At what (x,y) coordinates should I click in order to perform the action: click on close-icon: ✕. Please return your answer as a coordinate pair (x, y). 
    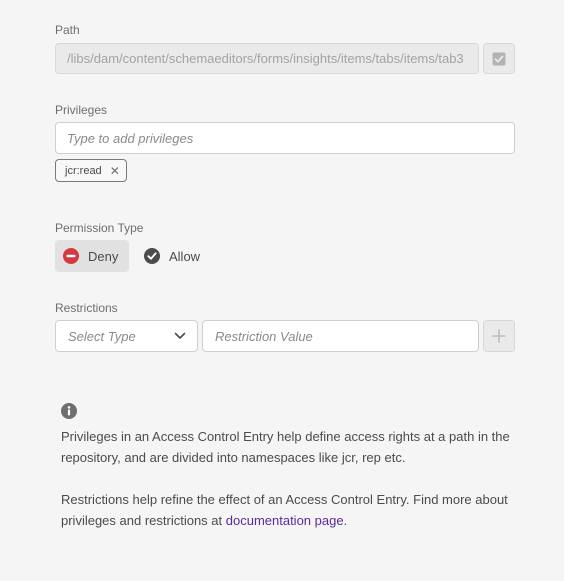
    Looking at the image, I should click on (115, 171).